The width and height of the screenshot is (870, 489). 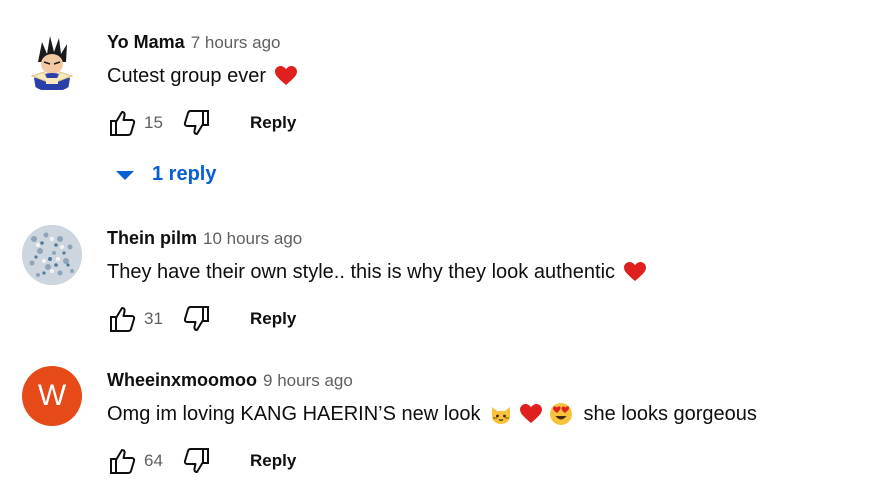 What do you see at coordinates (308, 381) in the screenshot?
I see `comment-timestamp: 9 hours ago` at bounding box center [308, 381].